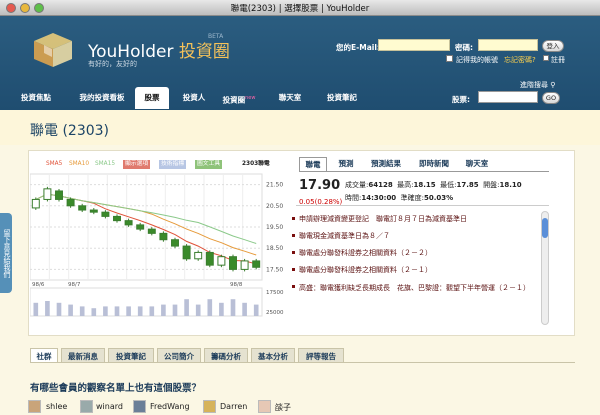  Describe the element at coordinates (313, 164) in the screenshot. I see `quote-tab-stock: 聯電` at that location.